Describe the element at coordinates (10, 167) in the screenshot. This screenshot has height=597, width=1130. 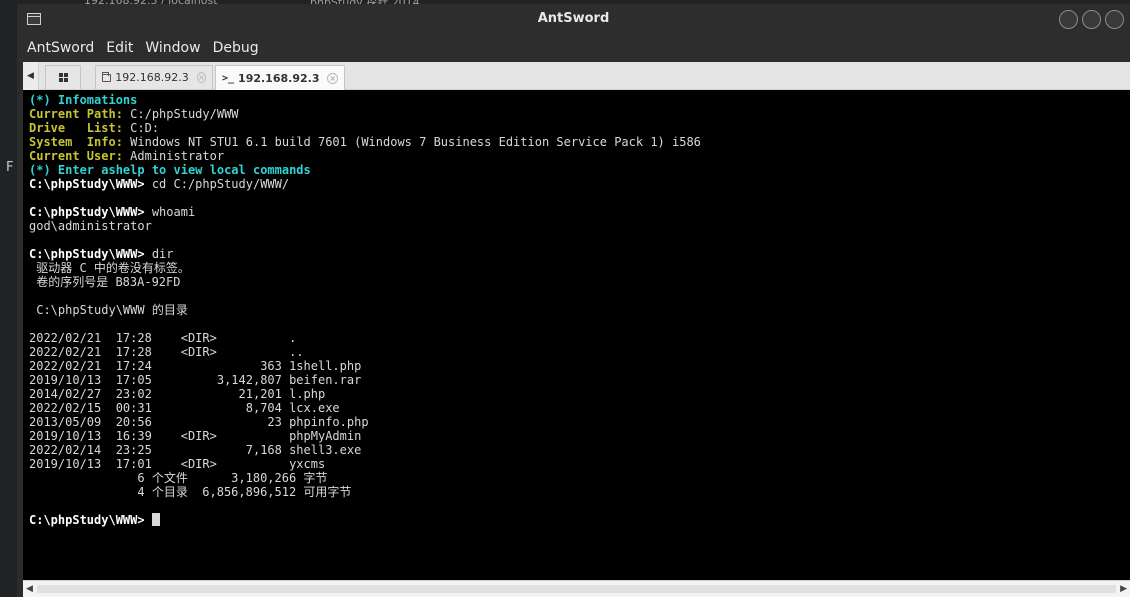
I see `background-letter: F` at that location.